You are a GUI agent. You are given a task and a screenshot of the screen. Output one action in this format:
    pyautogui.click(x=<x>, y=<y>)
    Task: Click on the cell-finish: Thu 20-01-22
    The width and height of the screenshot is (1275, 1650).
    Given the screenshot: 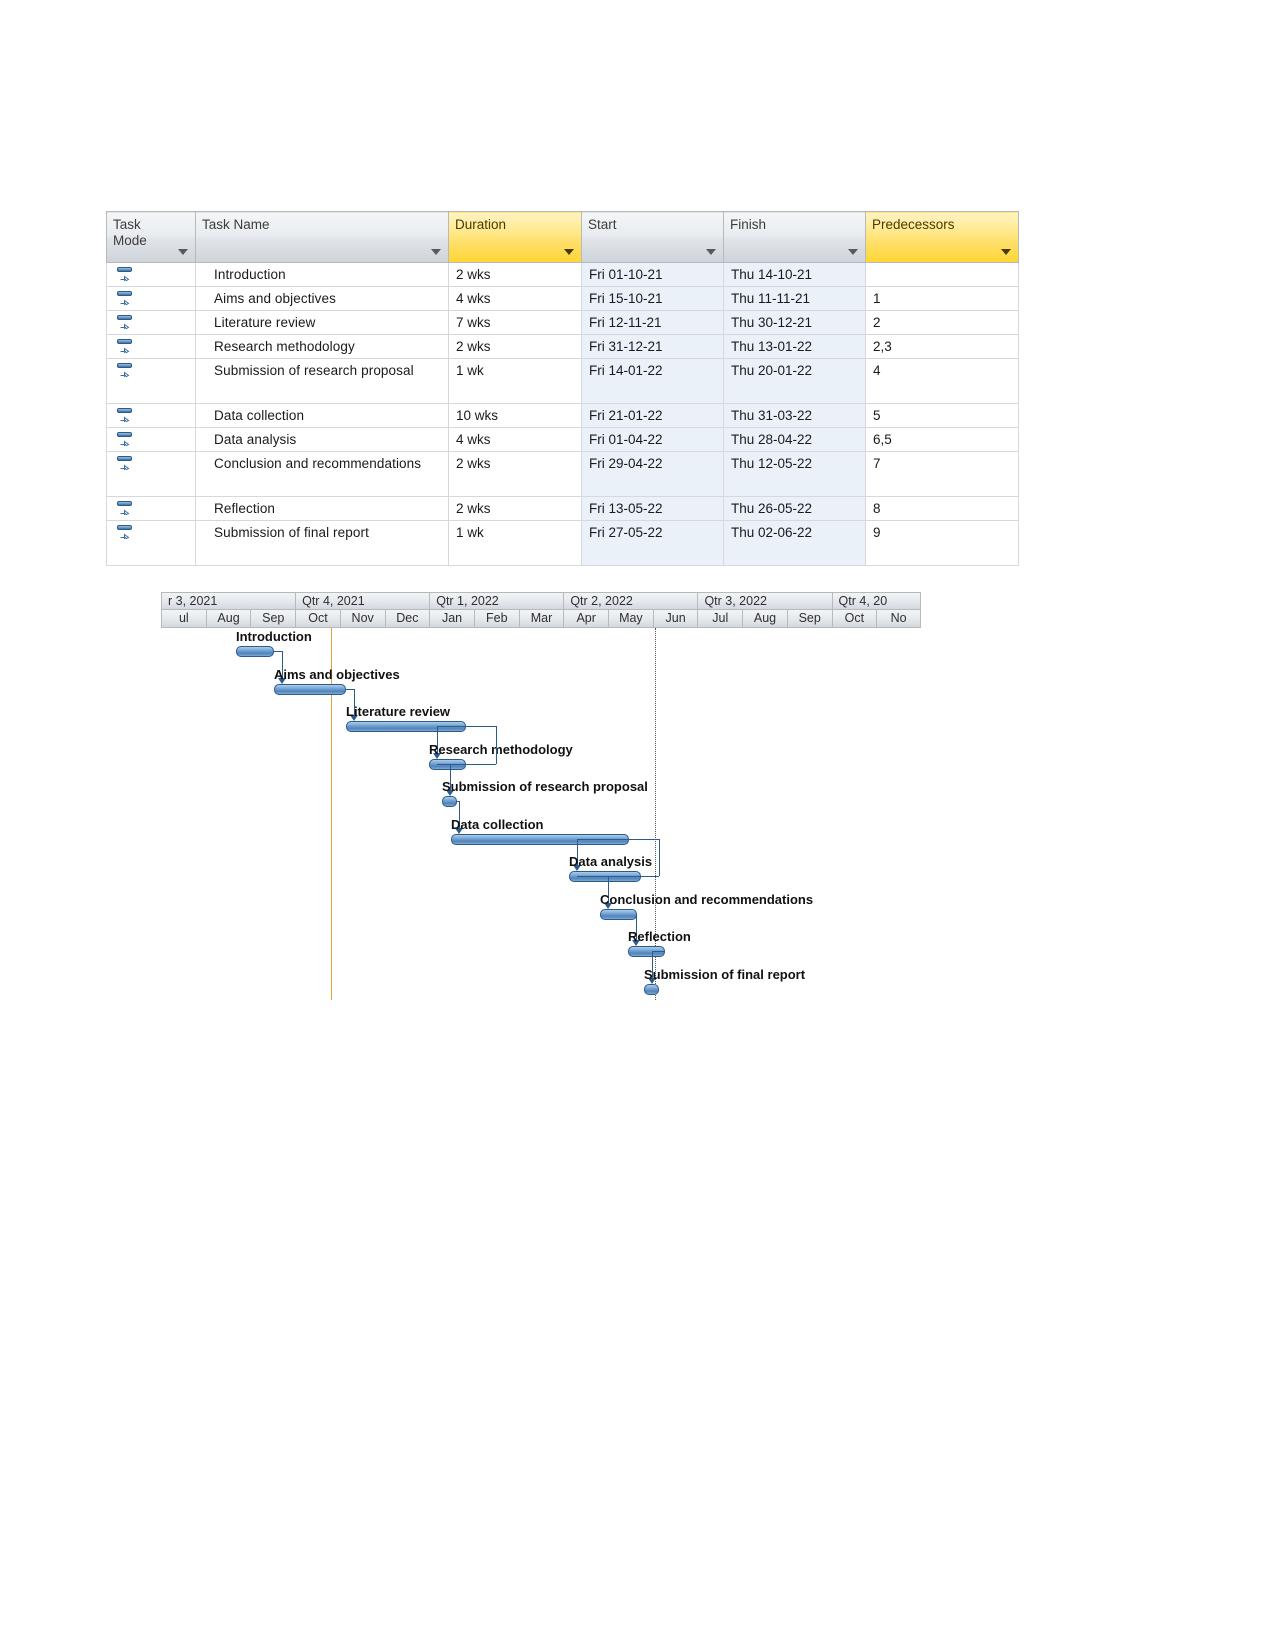 What is the action you would take?
    pyautogui.click(x=794, y=381)
    